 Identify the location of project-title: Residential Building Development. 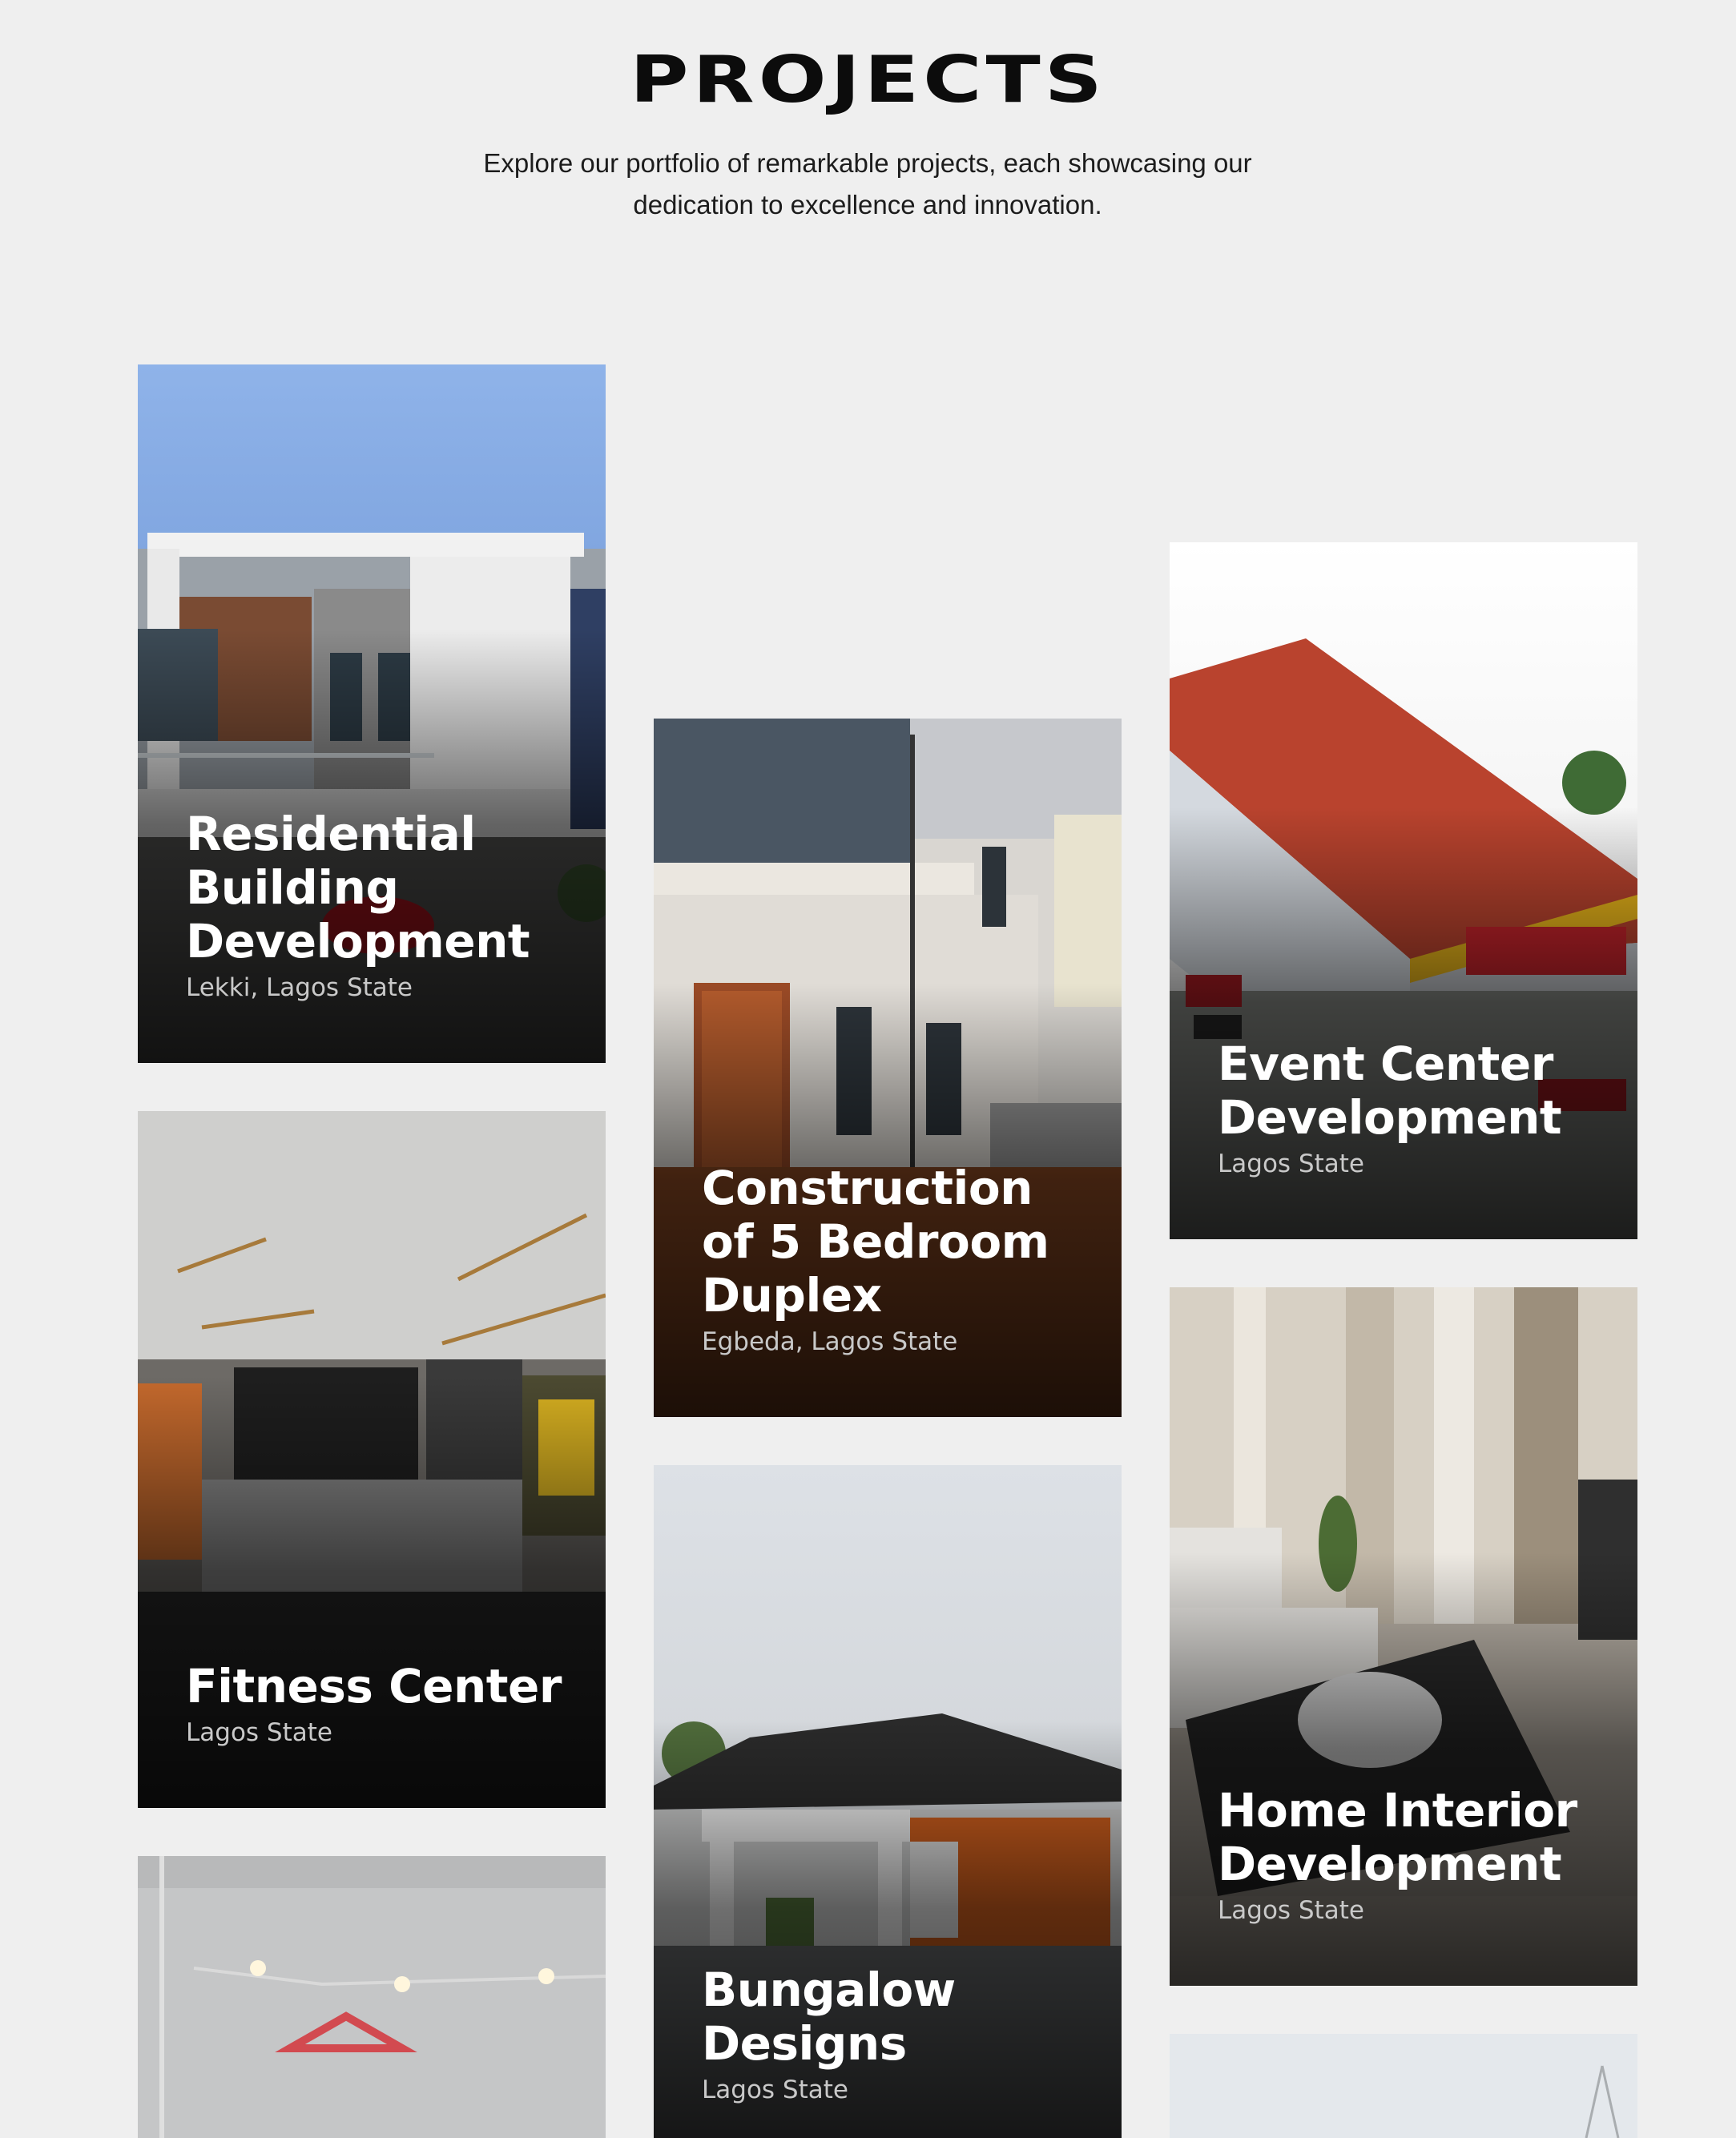
(358, 888).